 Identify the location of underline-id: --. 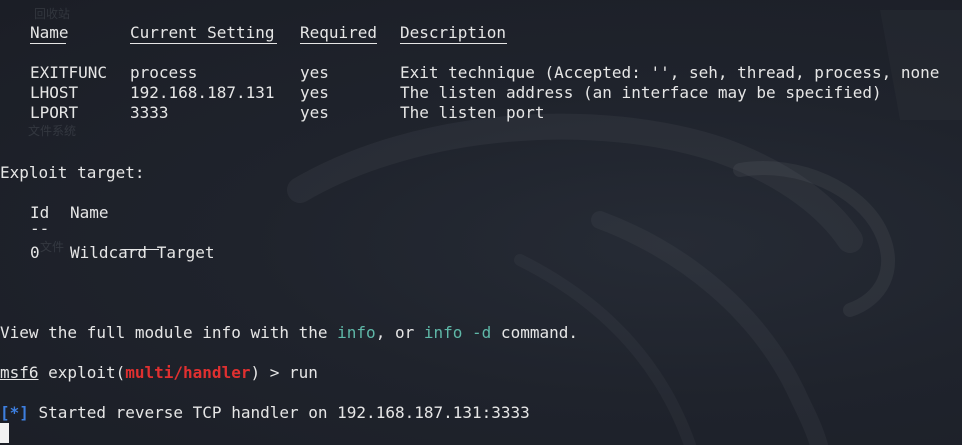
(40, 228).